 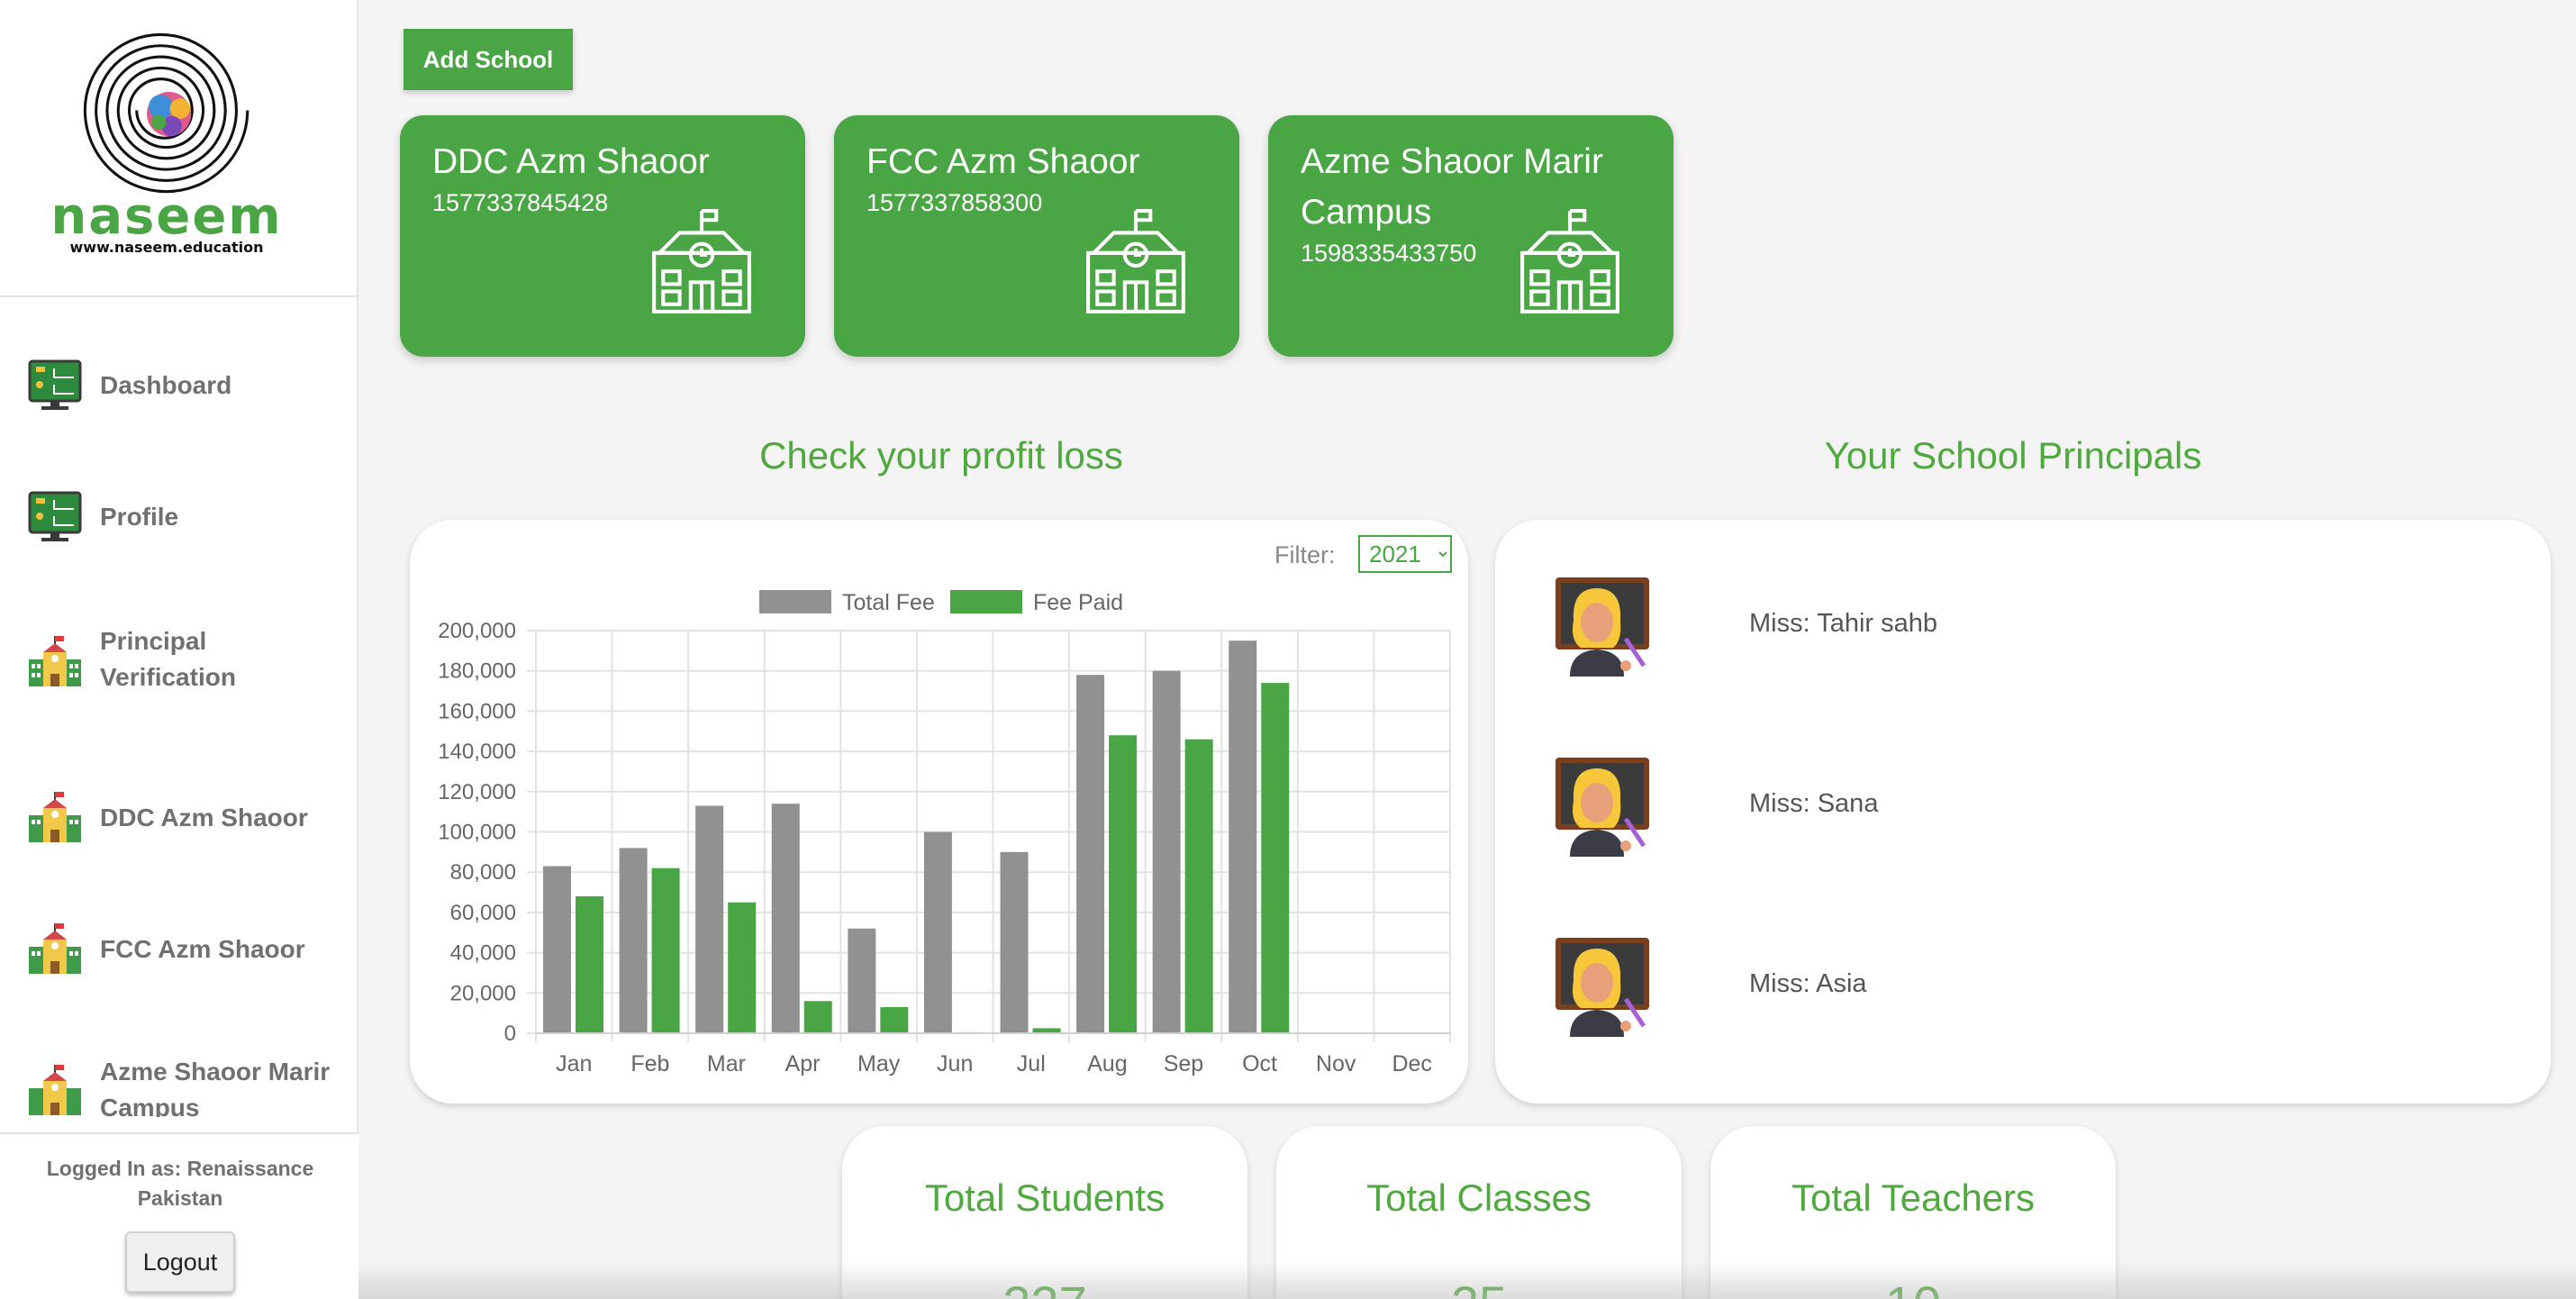 What do you see at coordinates (574, 1063) in the screenshot?
I see `x-tick-label: Jan` at bounding box center [574, 1063].